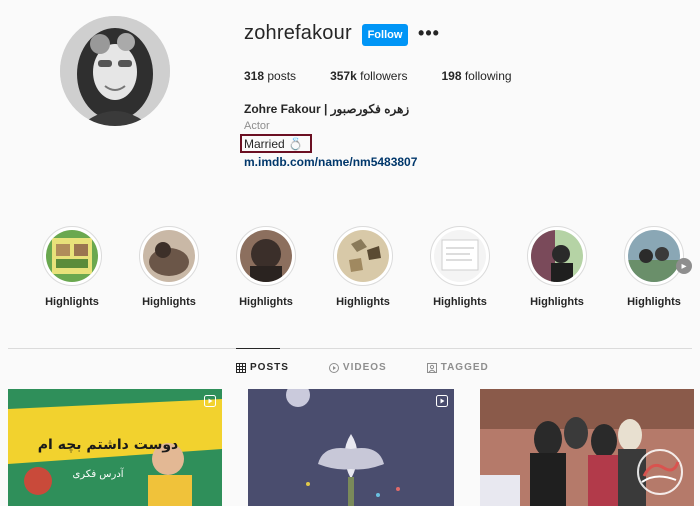 Image resolution: width=700 pixels, height=506 pixels. What do you see at coordinates (269, 367) in the screenshot?
I see `tab-posts-label: POSTS` at bounding box center [269, 367].